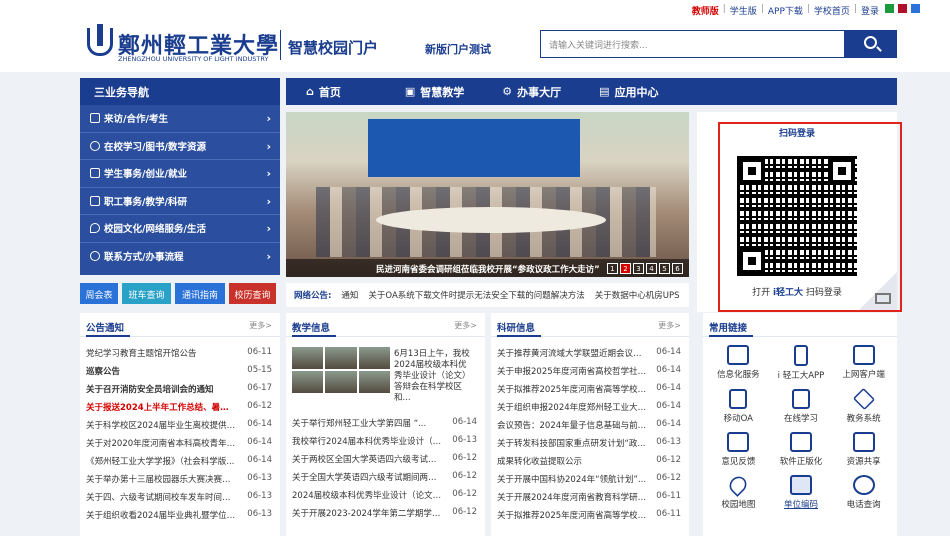  Describe the element at coordinates (801, 491) in the screenshot. I see `link-unit-code: 单位编码` at that location.